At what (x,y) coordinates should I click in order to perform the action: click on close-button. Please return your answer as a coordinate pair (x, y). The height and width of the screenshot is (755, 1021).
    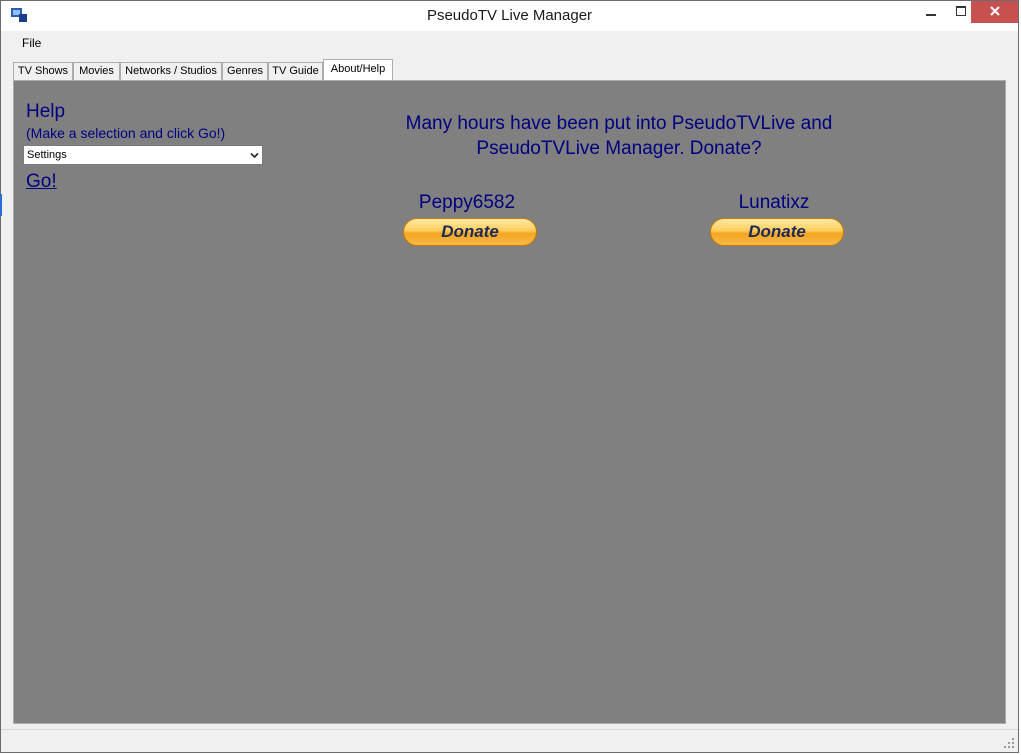
    Looking at the image, I should click on (994, 12).